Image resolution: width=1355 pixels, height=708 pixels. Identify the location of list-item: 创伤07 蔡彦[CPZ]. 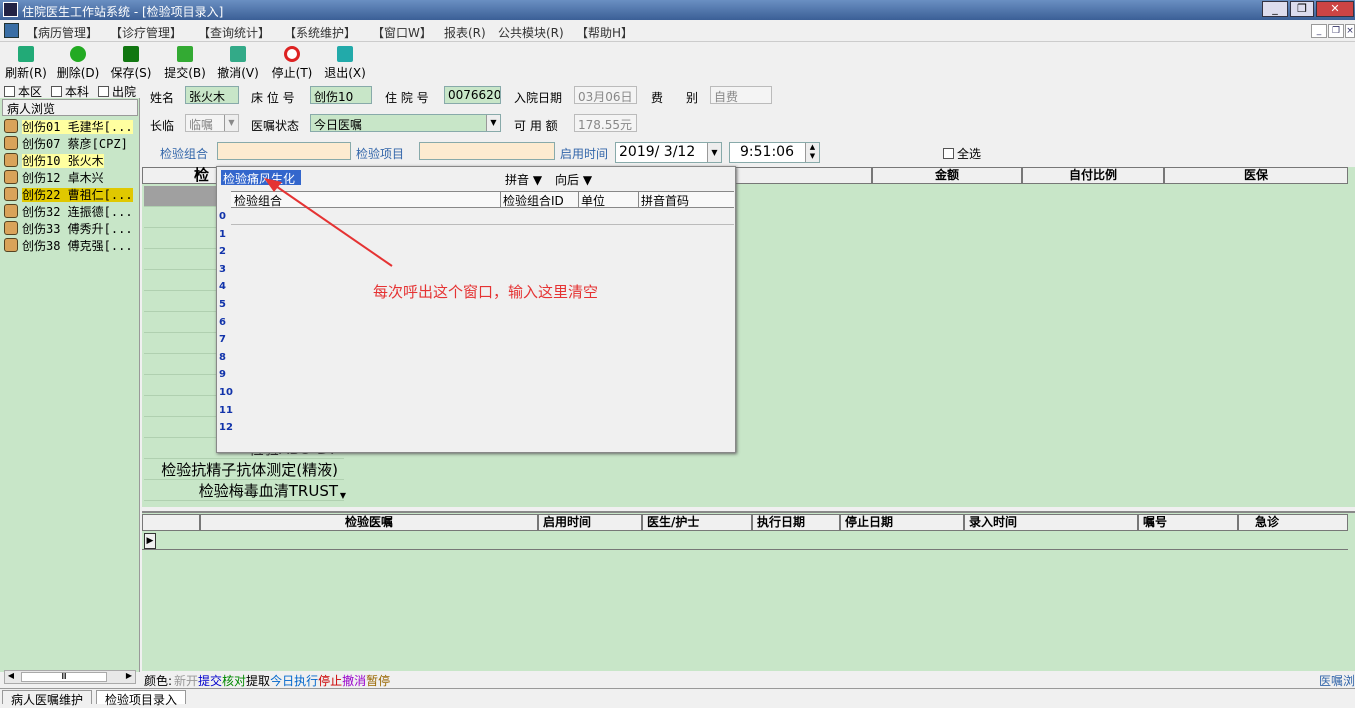
(71, 143).